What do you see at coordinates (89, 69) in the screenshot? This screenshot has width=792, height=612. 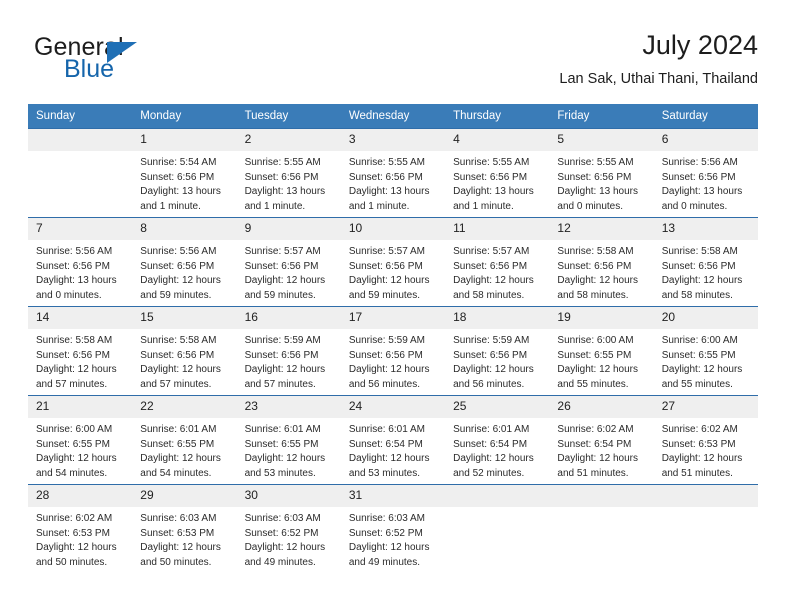 I see `brand-name-blue: Blue` at bounding box center [89, 69].